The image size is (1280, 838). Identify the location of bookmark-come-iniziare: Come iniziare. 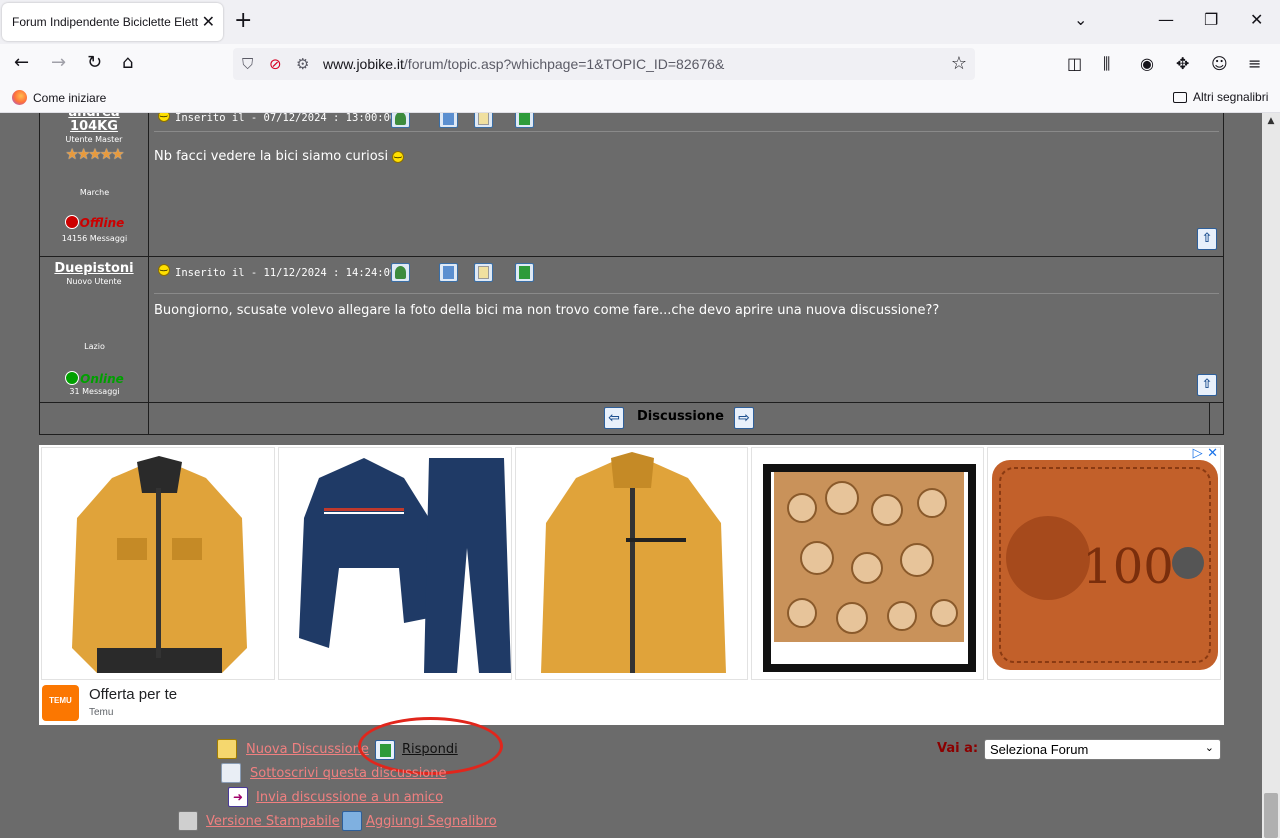
(59, 97).